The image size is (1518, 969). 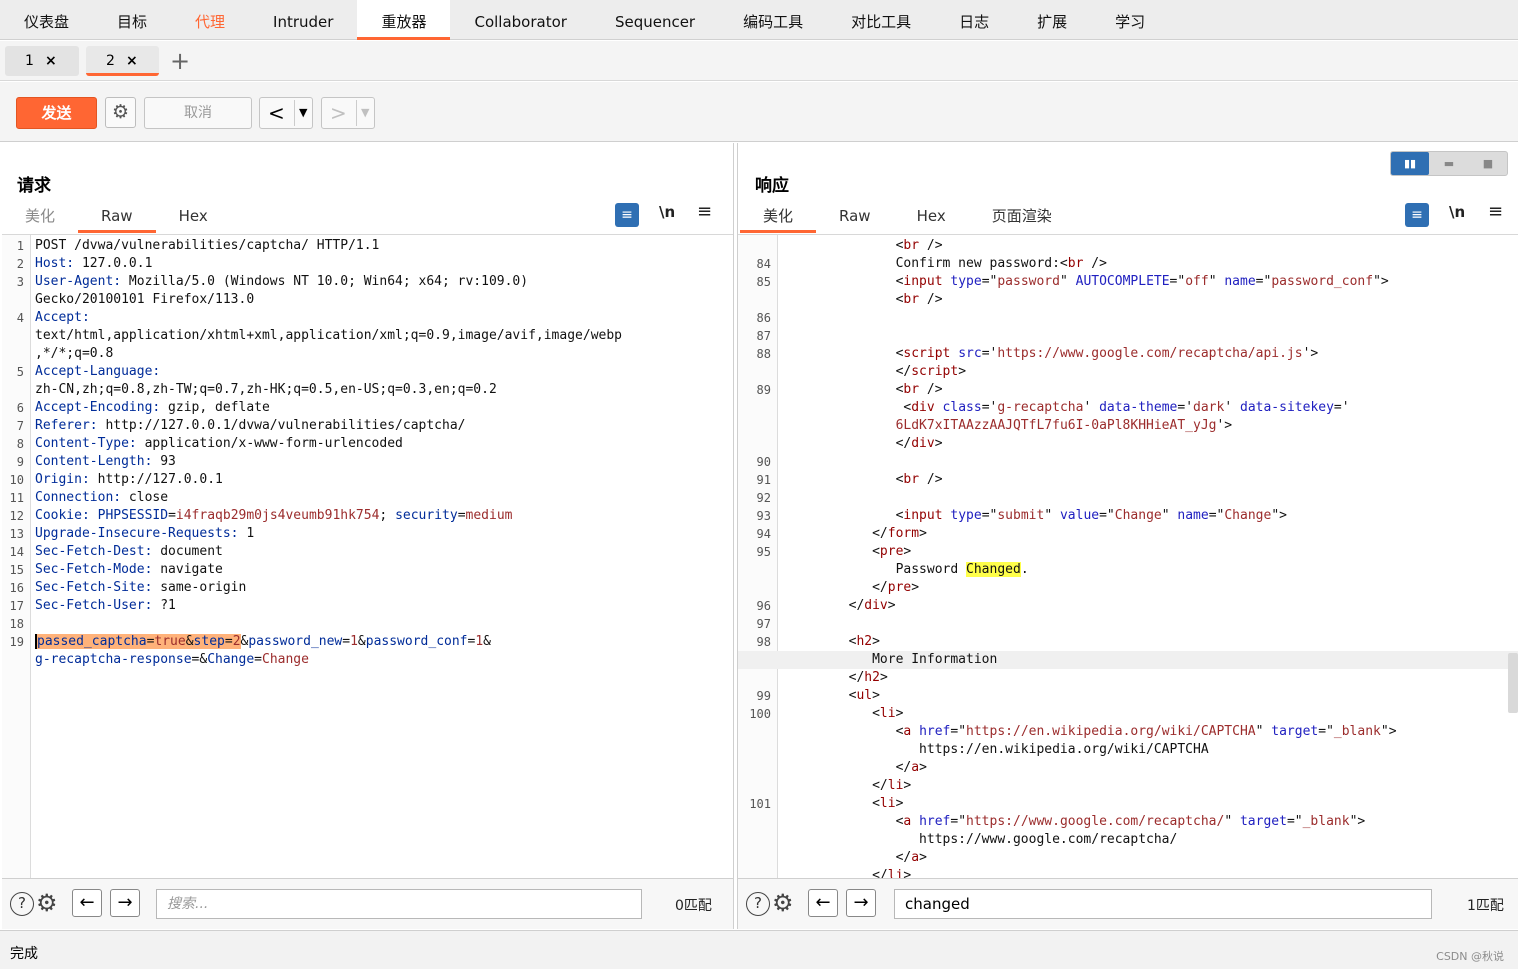 What do you see at coordinates (1128, 660) in the screenshot?
I see `code-line: More Information` at bounding box center [1128, 660].